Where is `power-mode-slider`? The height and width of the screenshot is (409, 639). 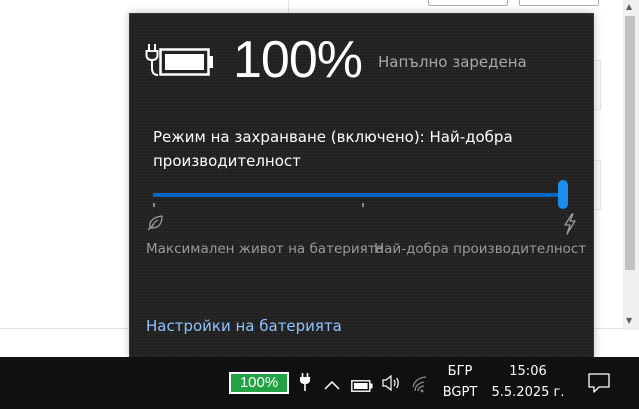 power-mode-slider is located at coordinates (359, 195).